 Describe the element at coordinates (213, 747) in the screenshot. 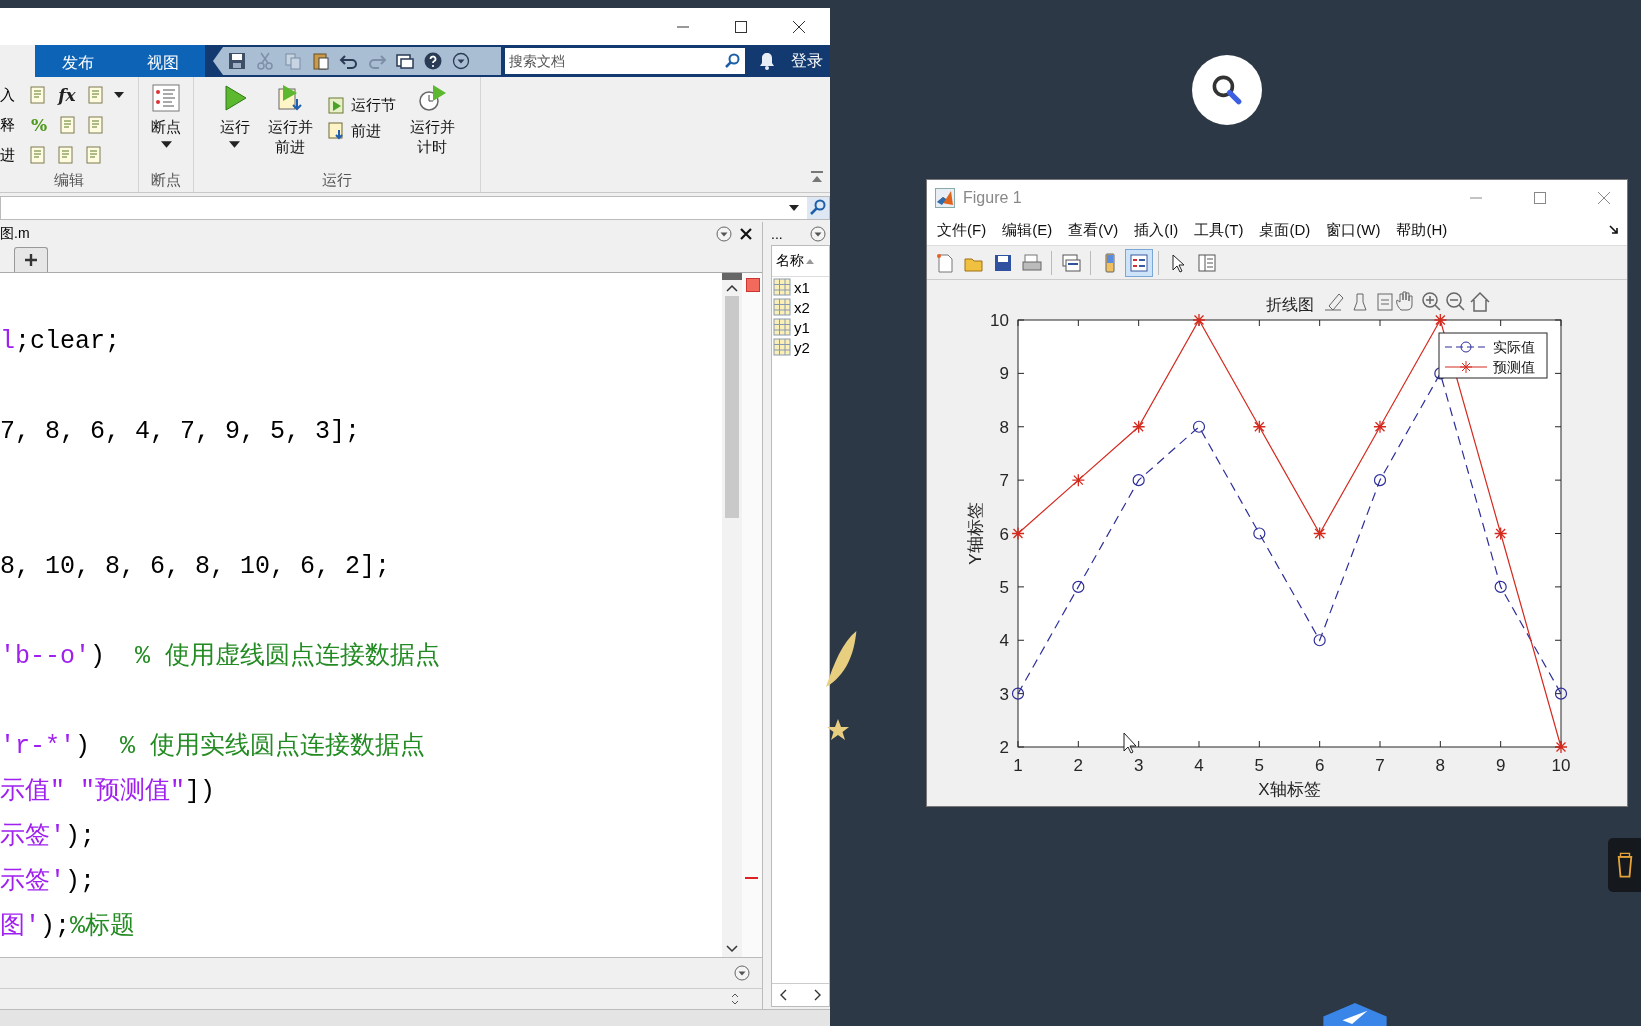

I see `code-line: 'r-*') % 使用实线圆点连接数据点` at that location.